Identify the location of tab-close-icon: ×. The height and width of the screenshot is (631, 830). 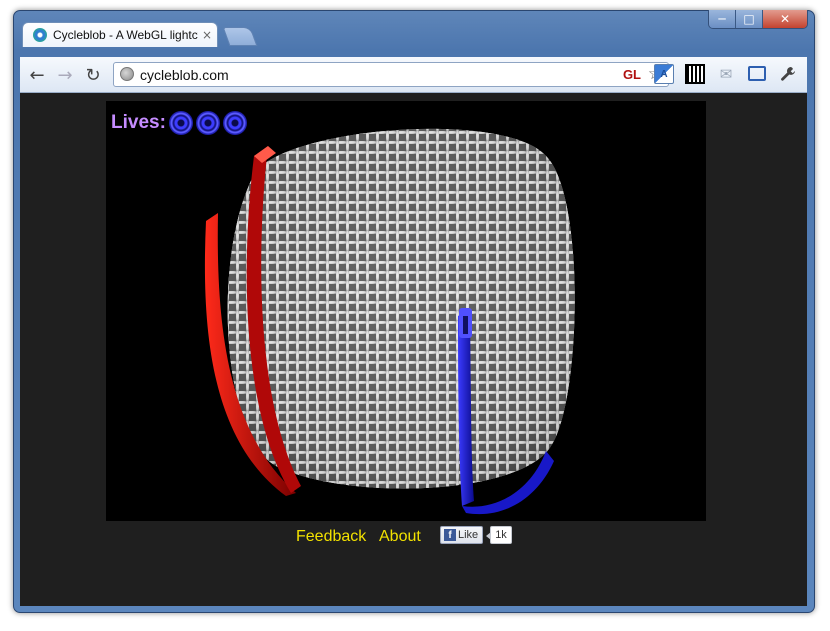
(207, 35).